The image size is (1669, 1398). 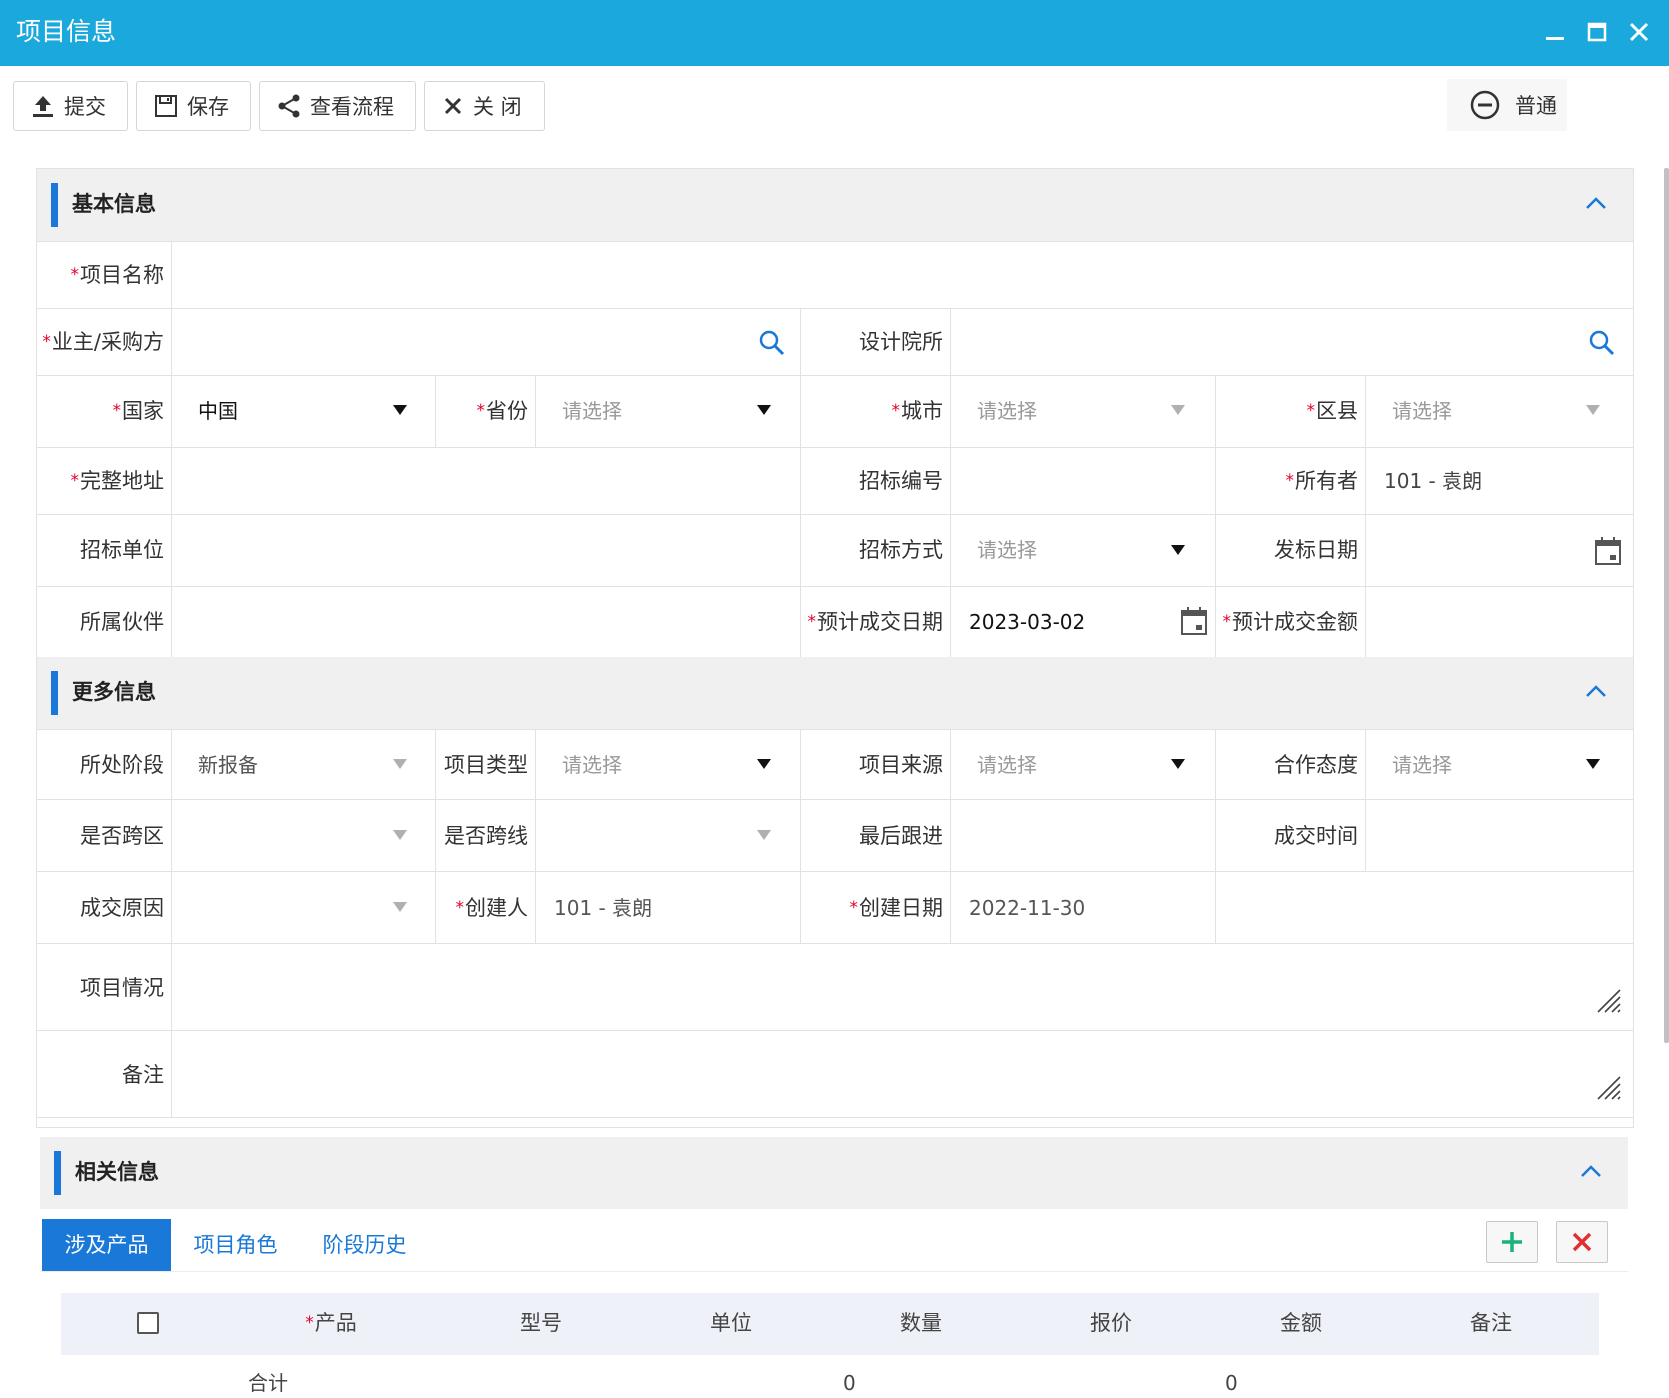 What do you see at coordinates (849, 1383) in the screenshot?
I see `quantity-total: 0` at bounding box center [849, 1383].